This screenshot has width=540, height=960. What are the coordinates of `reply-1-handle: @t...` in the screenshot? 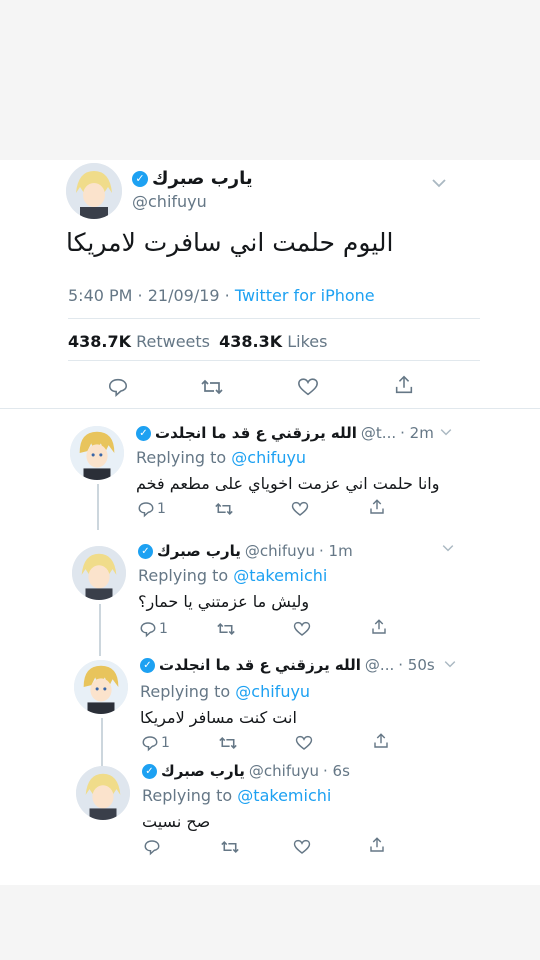 It's located at (378, 433).